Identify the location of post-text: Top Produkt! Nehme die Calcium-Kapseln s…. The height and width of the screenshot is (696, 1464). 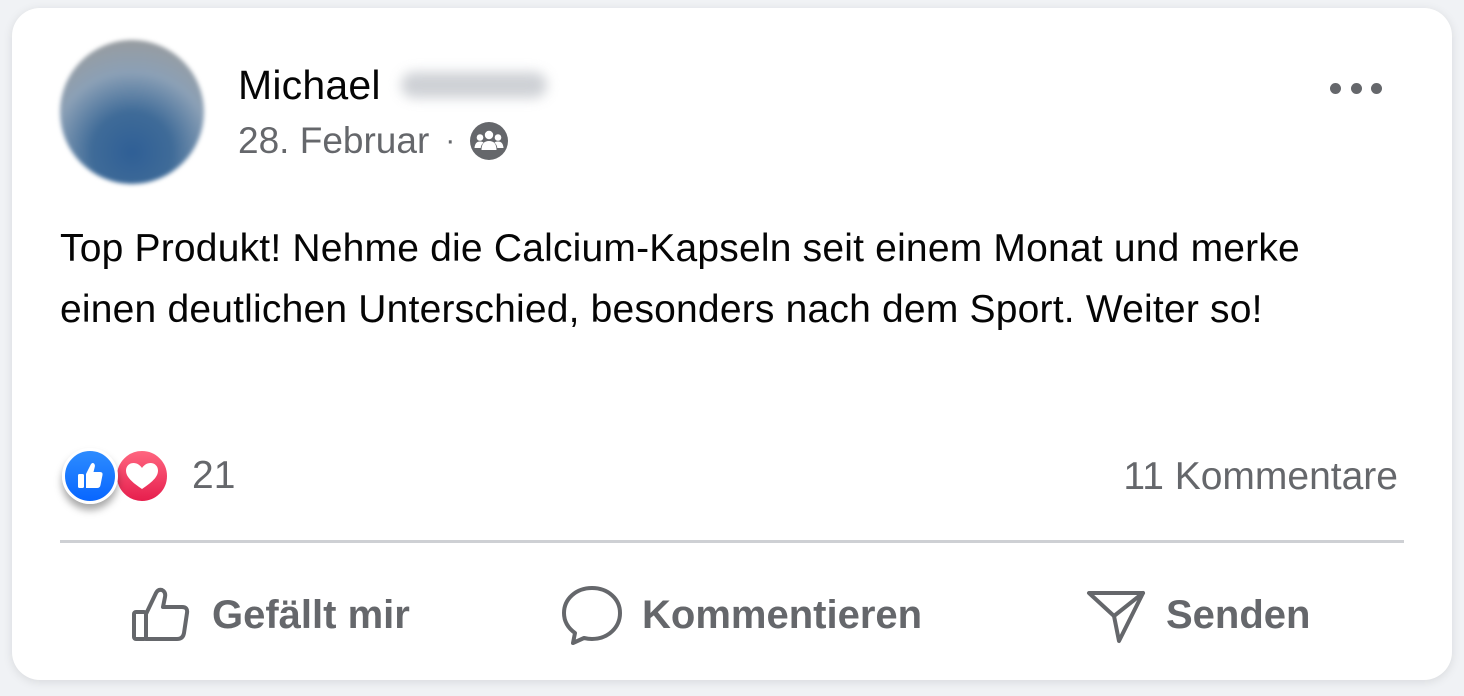
(680, 279).